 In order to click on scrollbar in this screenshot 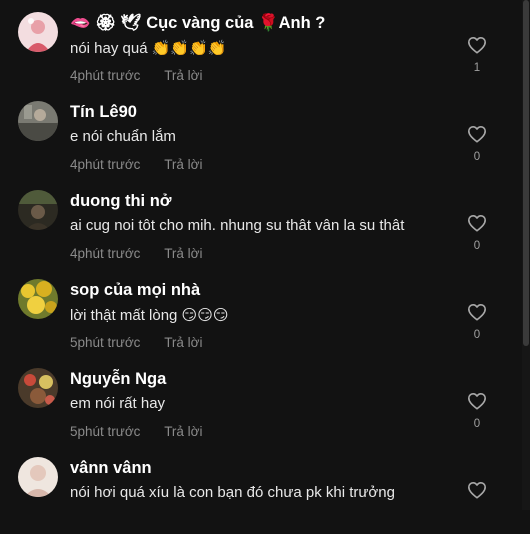, I will do `click(526, 255)`.